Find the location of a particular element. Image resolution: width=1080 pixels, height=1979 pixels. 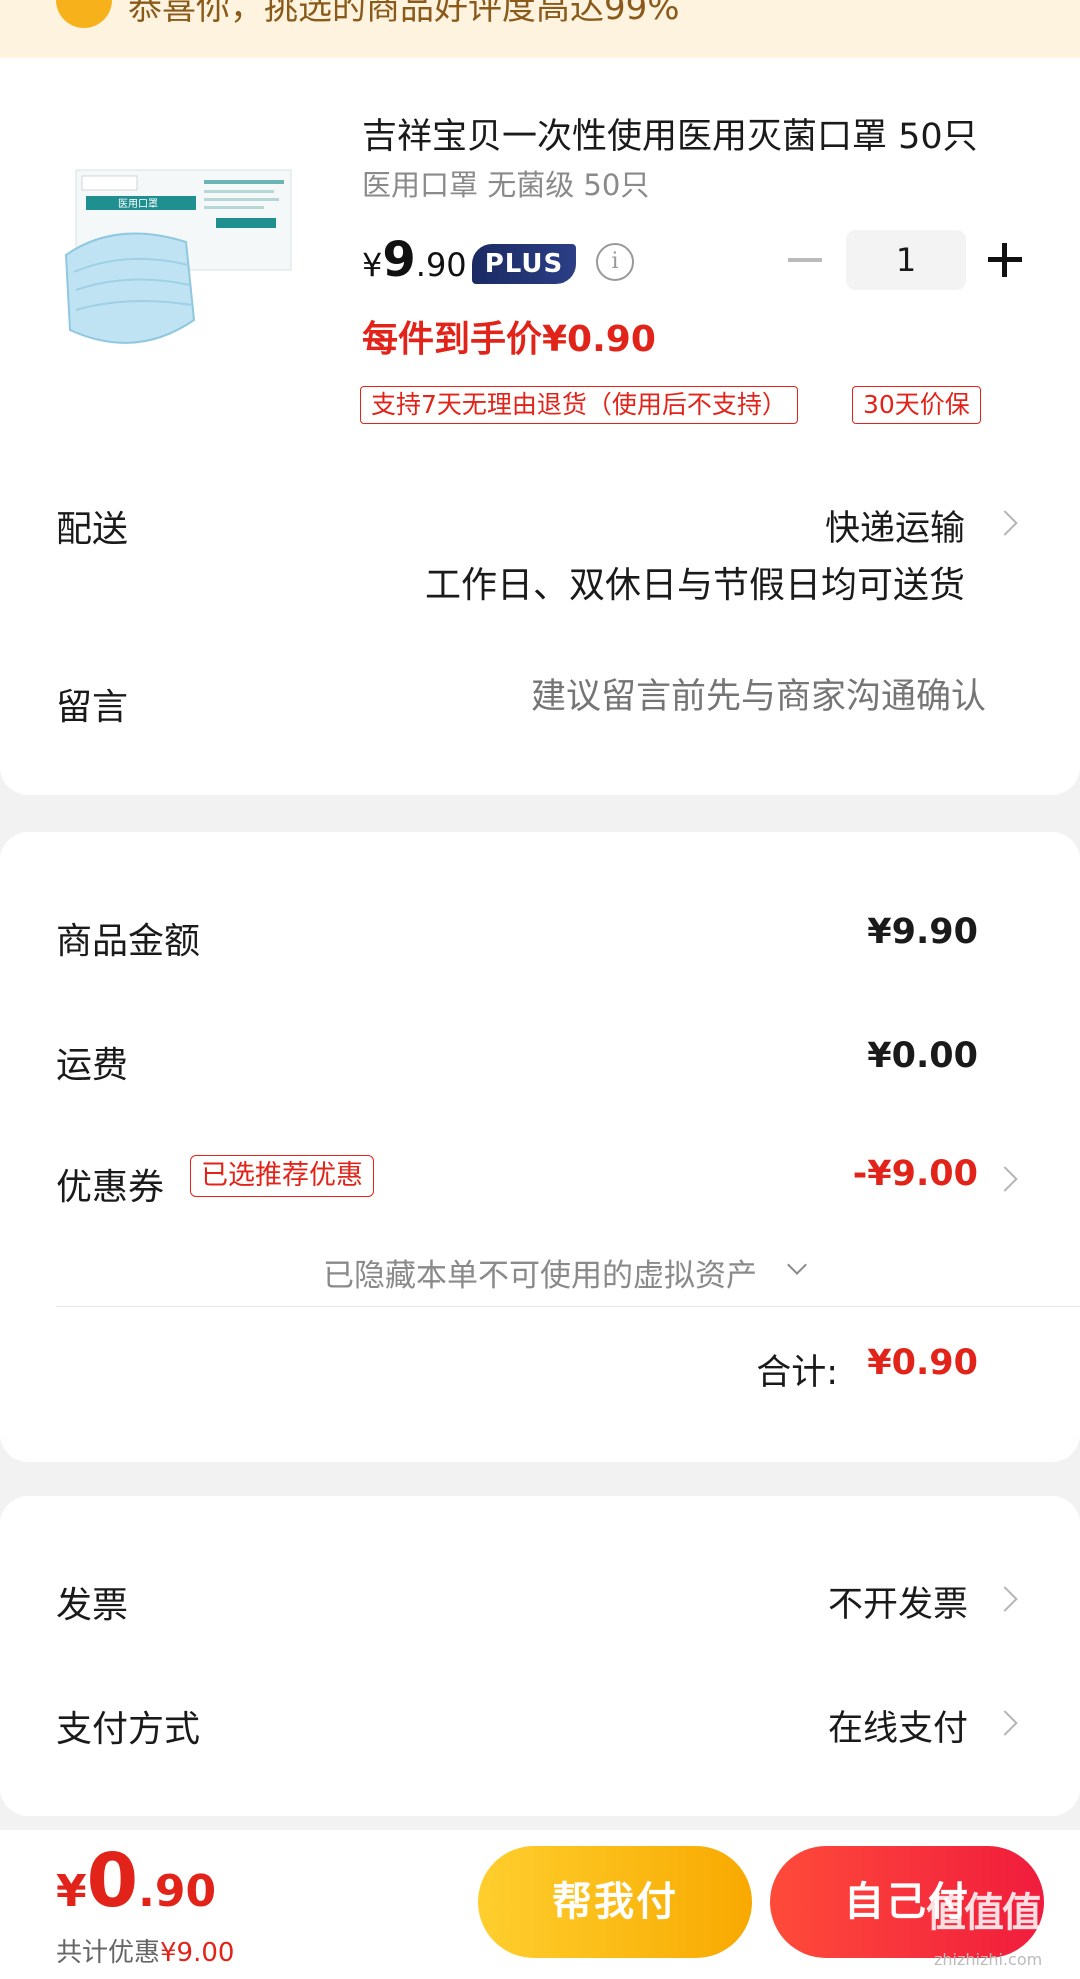

quantity-field: 1 is located at coordinates (906, 260).